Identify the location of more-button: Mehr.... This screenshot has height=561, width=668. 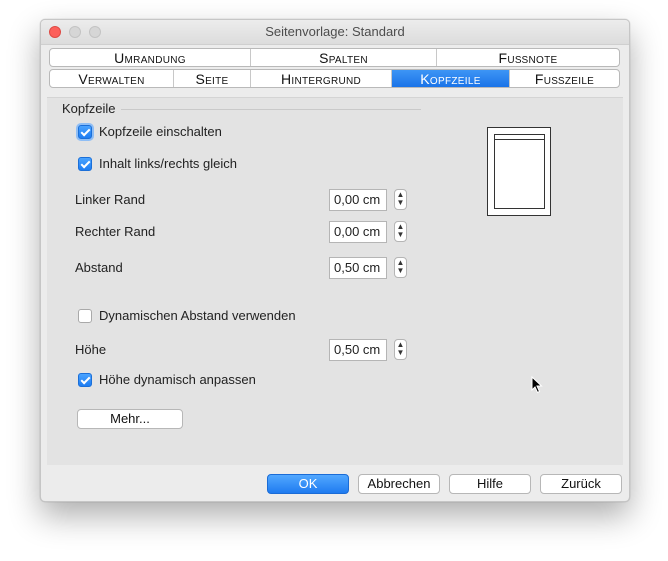
(130, 419).